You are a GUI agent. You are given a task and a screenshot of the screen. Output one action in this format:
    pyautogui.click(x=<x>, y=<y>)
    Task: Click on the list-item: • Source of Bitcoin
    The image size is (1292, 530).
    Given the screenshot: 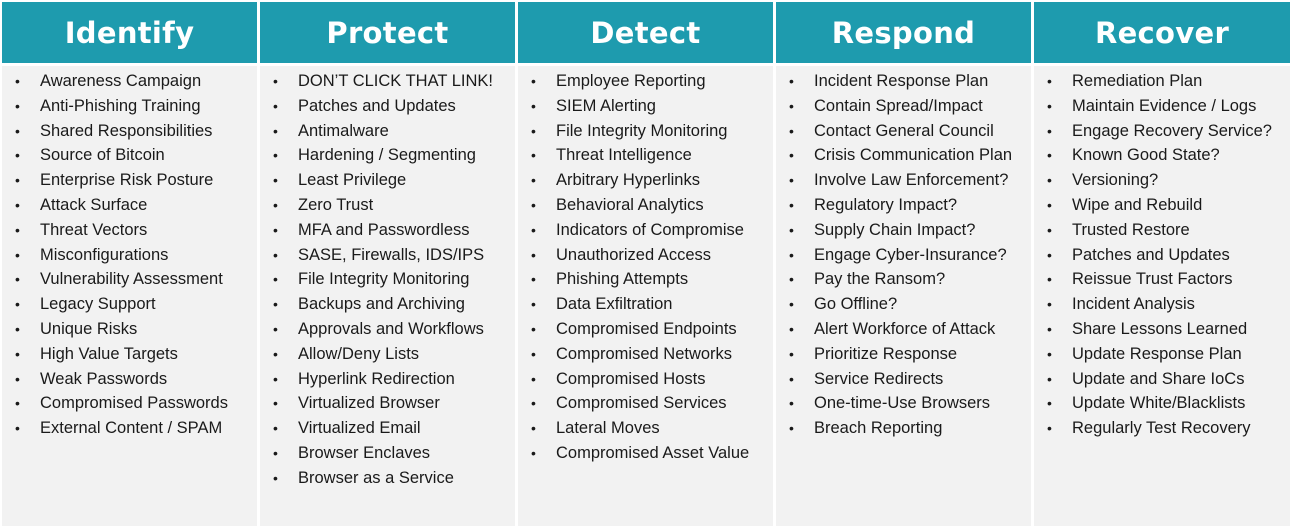 What is the action you would take?
    pyautogui.click(x=129, y=155)
    